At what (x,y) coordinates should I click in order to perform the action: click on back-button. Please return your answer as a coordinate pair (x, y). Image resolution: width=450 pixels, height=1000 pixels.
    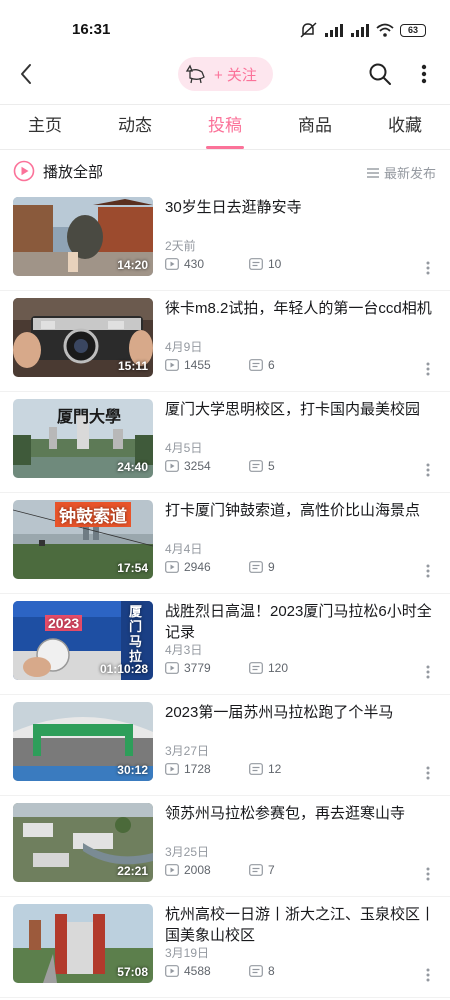
    Looking at the image, I should click on (26, 74).